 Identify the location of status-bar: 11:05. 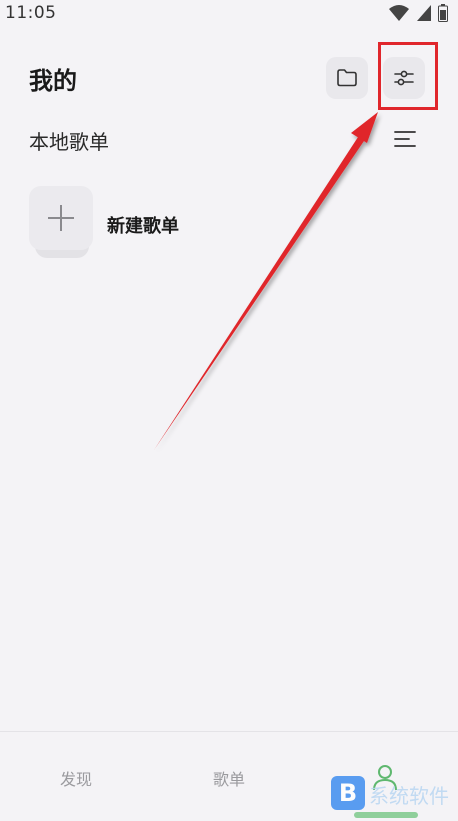
(229, 14).